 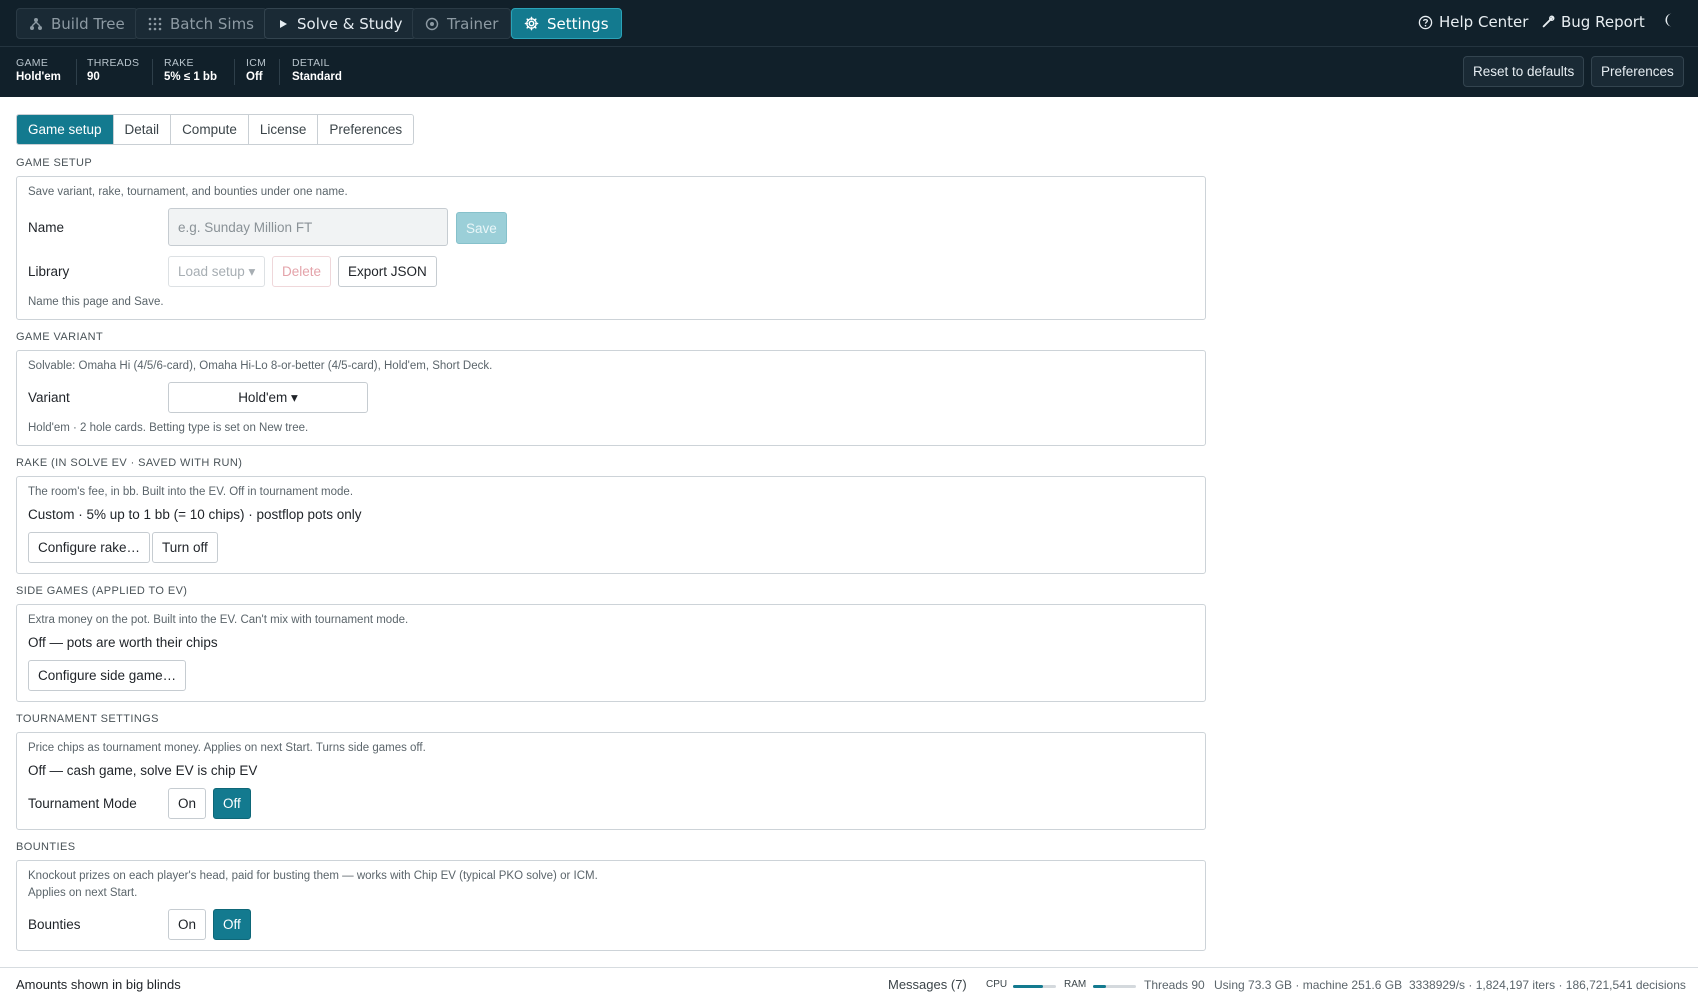 What do you see at coordinates (123, 642) in the screenshot?
I see `side-games-value: Off — pots are worth their chips` at bounding box center [123, 642].